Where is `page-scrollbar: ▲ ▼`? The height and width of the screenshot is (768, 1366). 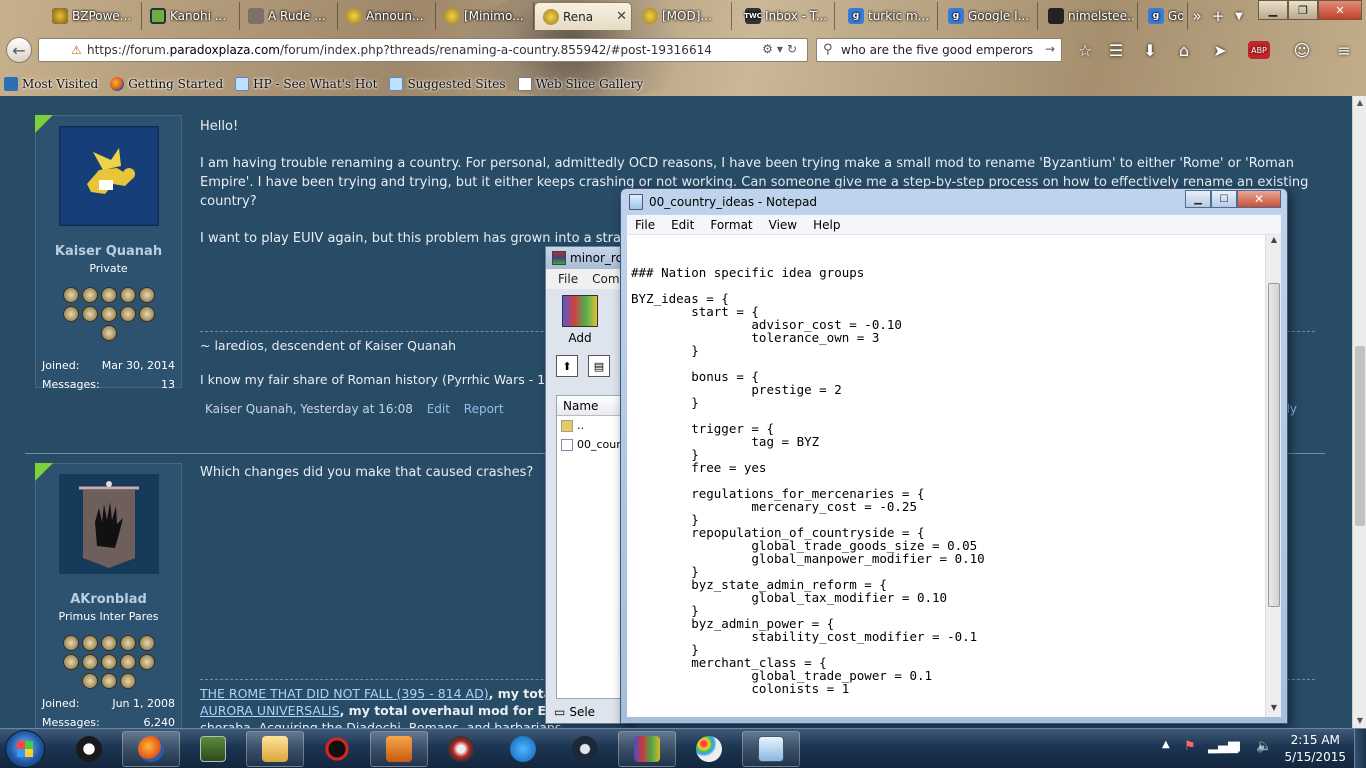
page-scrollbar: ▲ ▼ is located at coordinates (1359, 412).